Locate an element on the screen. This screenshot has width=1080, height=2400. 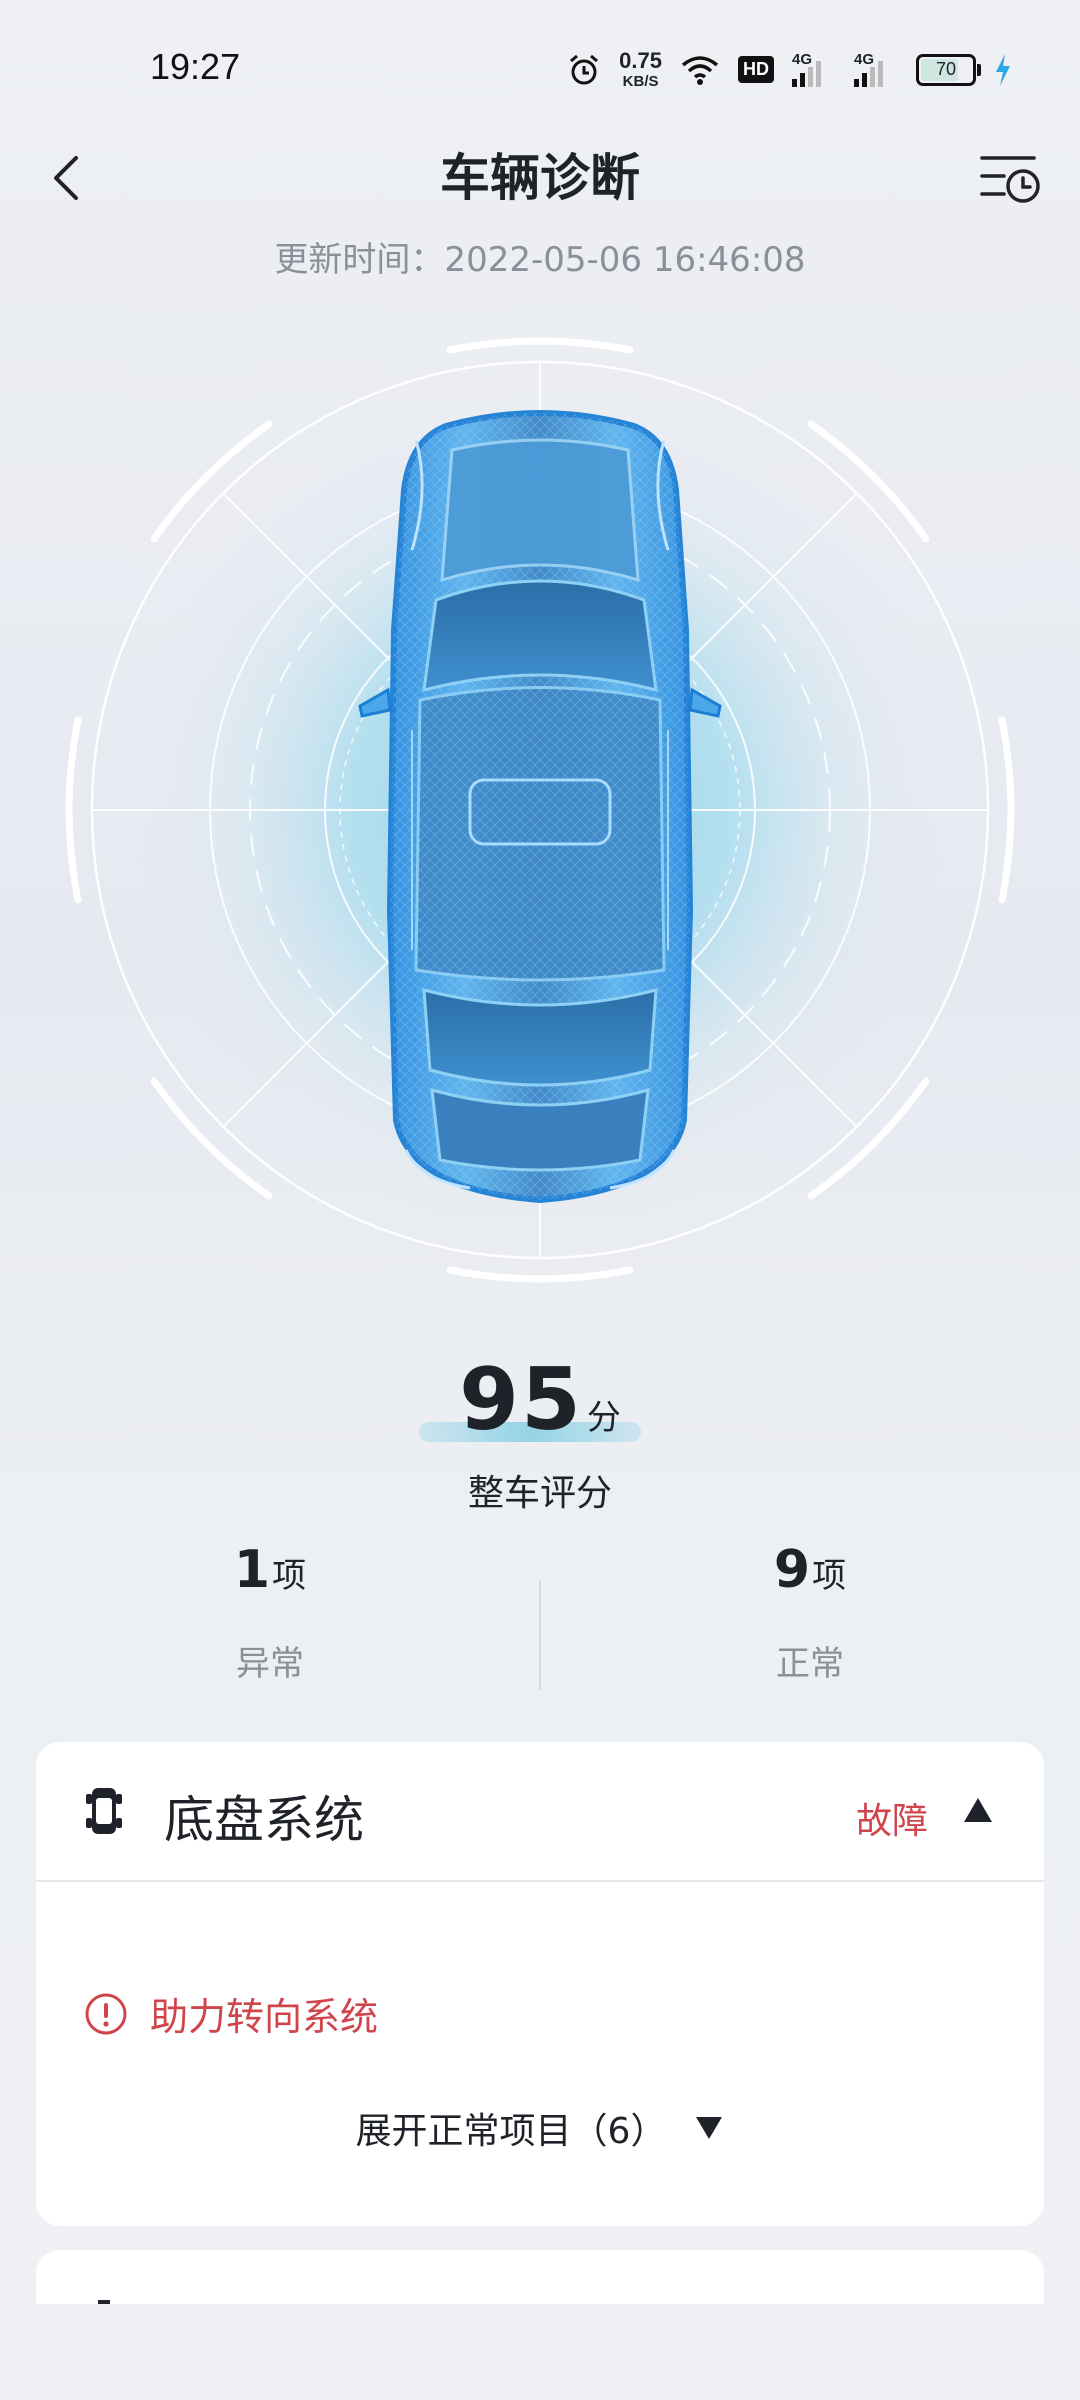
car-top-view is located at coordinates (540, 807).